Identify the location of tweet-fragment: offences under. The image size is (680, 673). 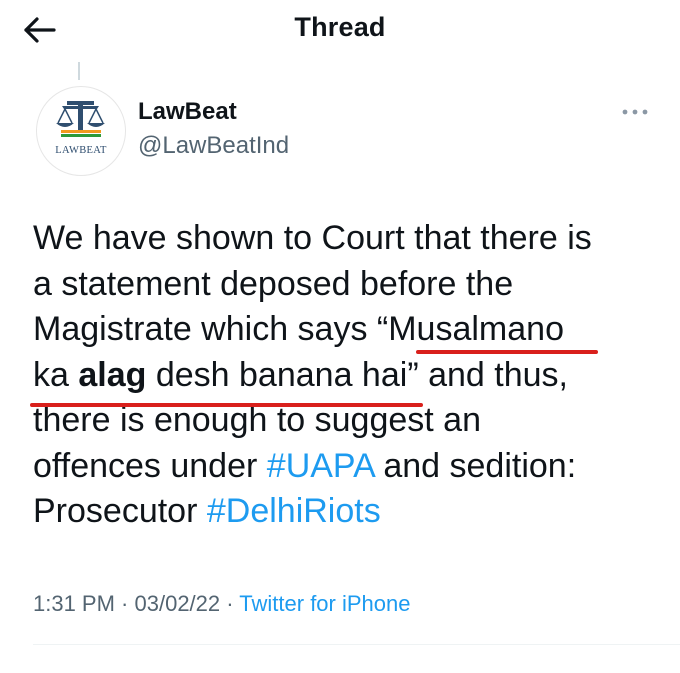
(150, 465).